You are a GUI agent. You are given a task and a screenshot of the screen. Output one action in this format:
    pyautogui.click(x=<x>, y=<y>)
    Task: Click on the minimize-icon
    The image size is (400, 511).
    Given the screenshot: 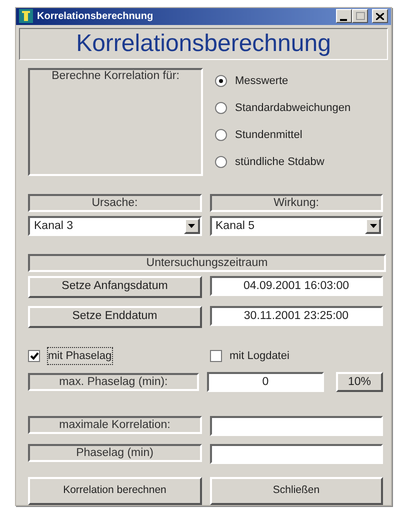 What is the action you would take?
    pyautogui.click(x=344, y=20)
    